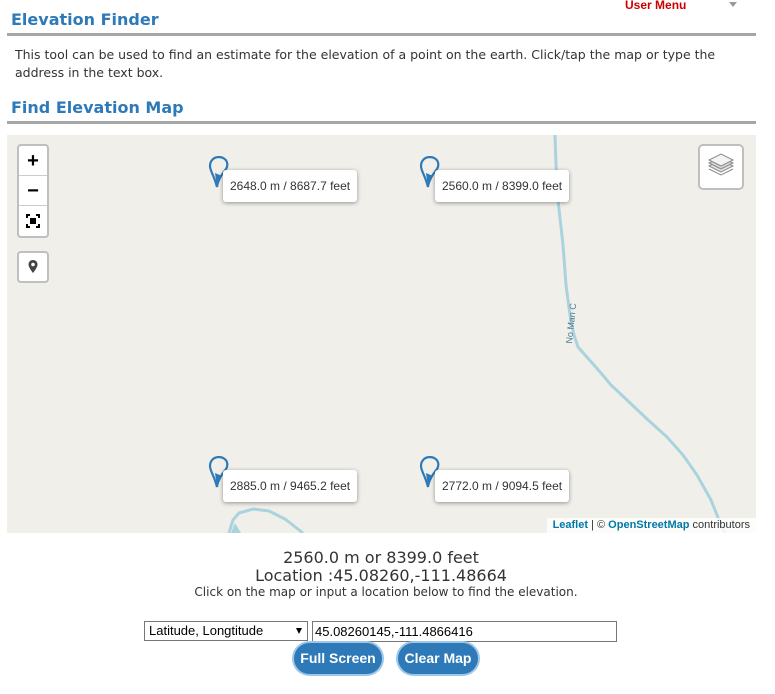 This screenshot has width=775, height=694. Describe the element at coordinates (381, 575) in the screenshot. I see `location-result: Location :45.08260,-111.48664` at that location.